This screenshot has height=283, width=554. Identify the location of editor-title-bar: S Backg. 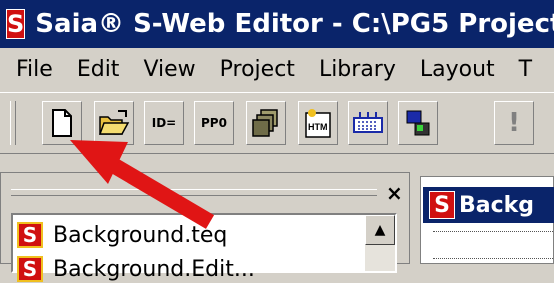
(488, 205).